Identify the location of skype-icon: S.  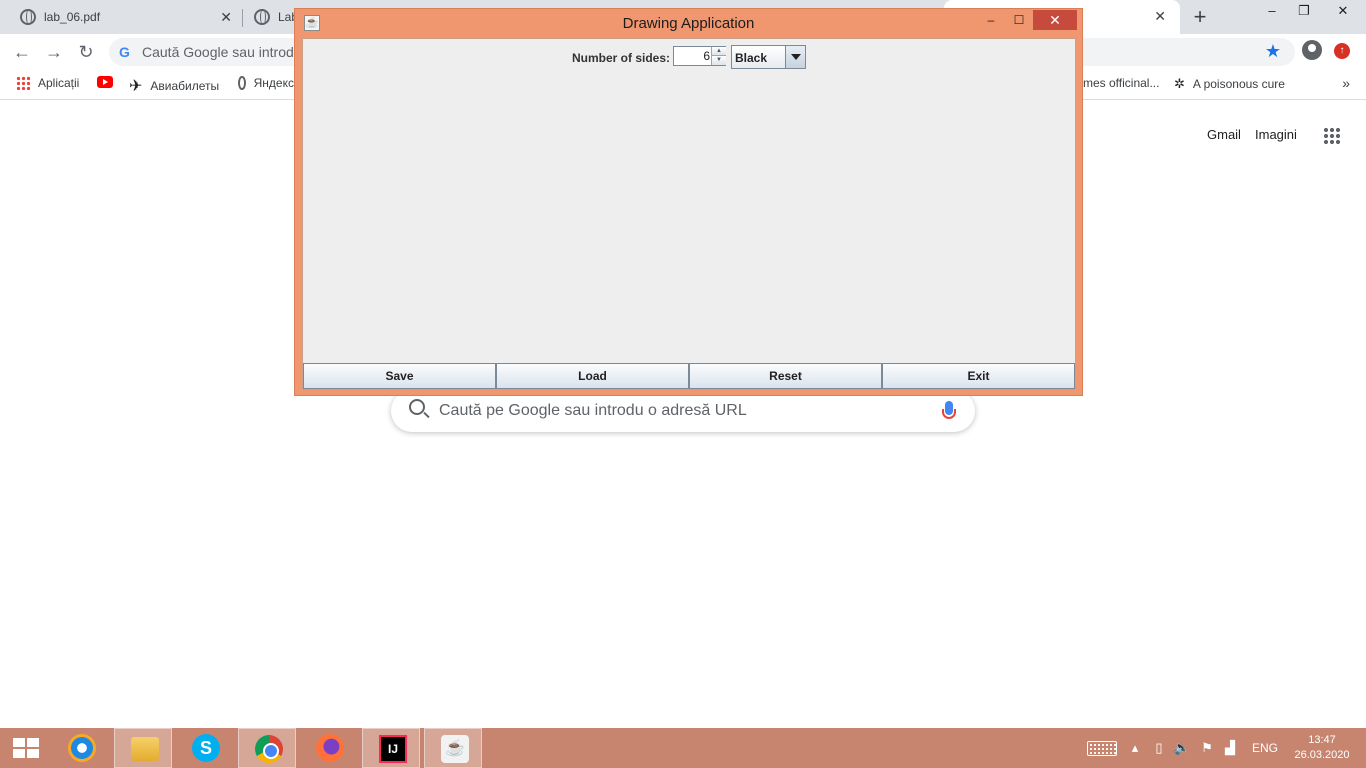
(206, 748).